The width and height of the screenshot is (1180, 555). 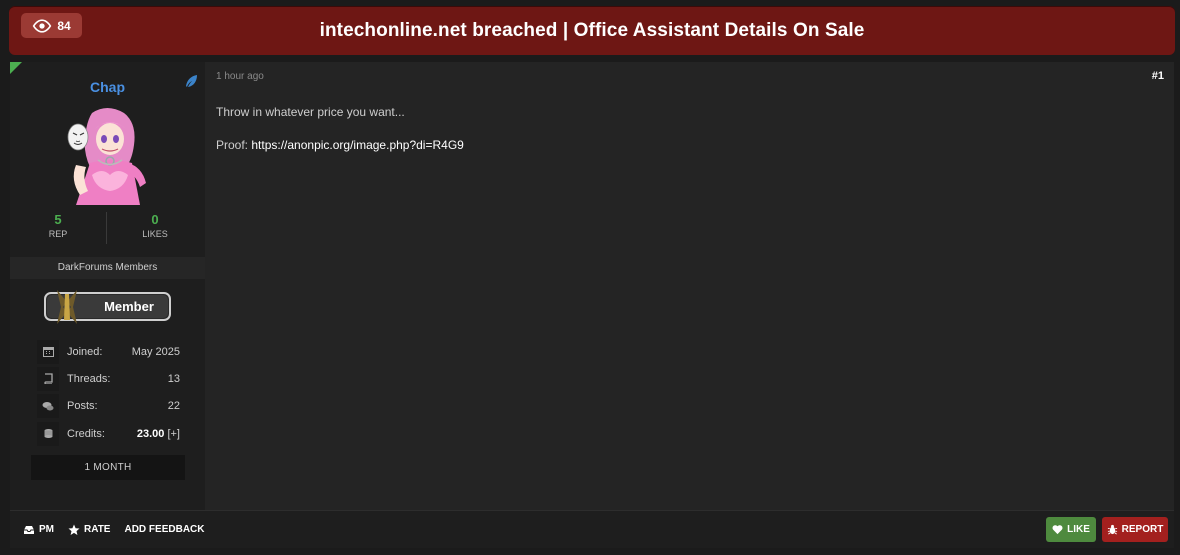 I want to click on user-stats: 5 REP 0 LIKES, so click(x=107, y=230).